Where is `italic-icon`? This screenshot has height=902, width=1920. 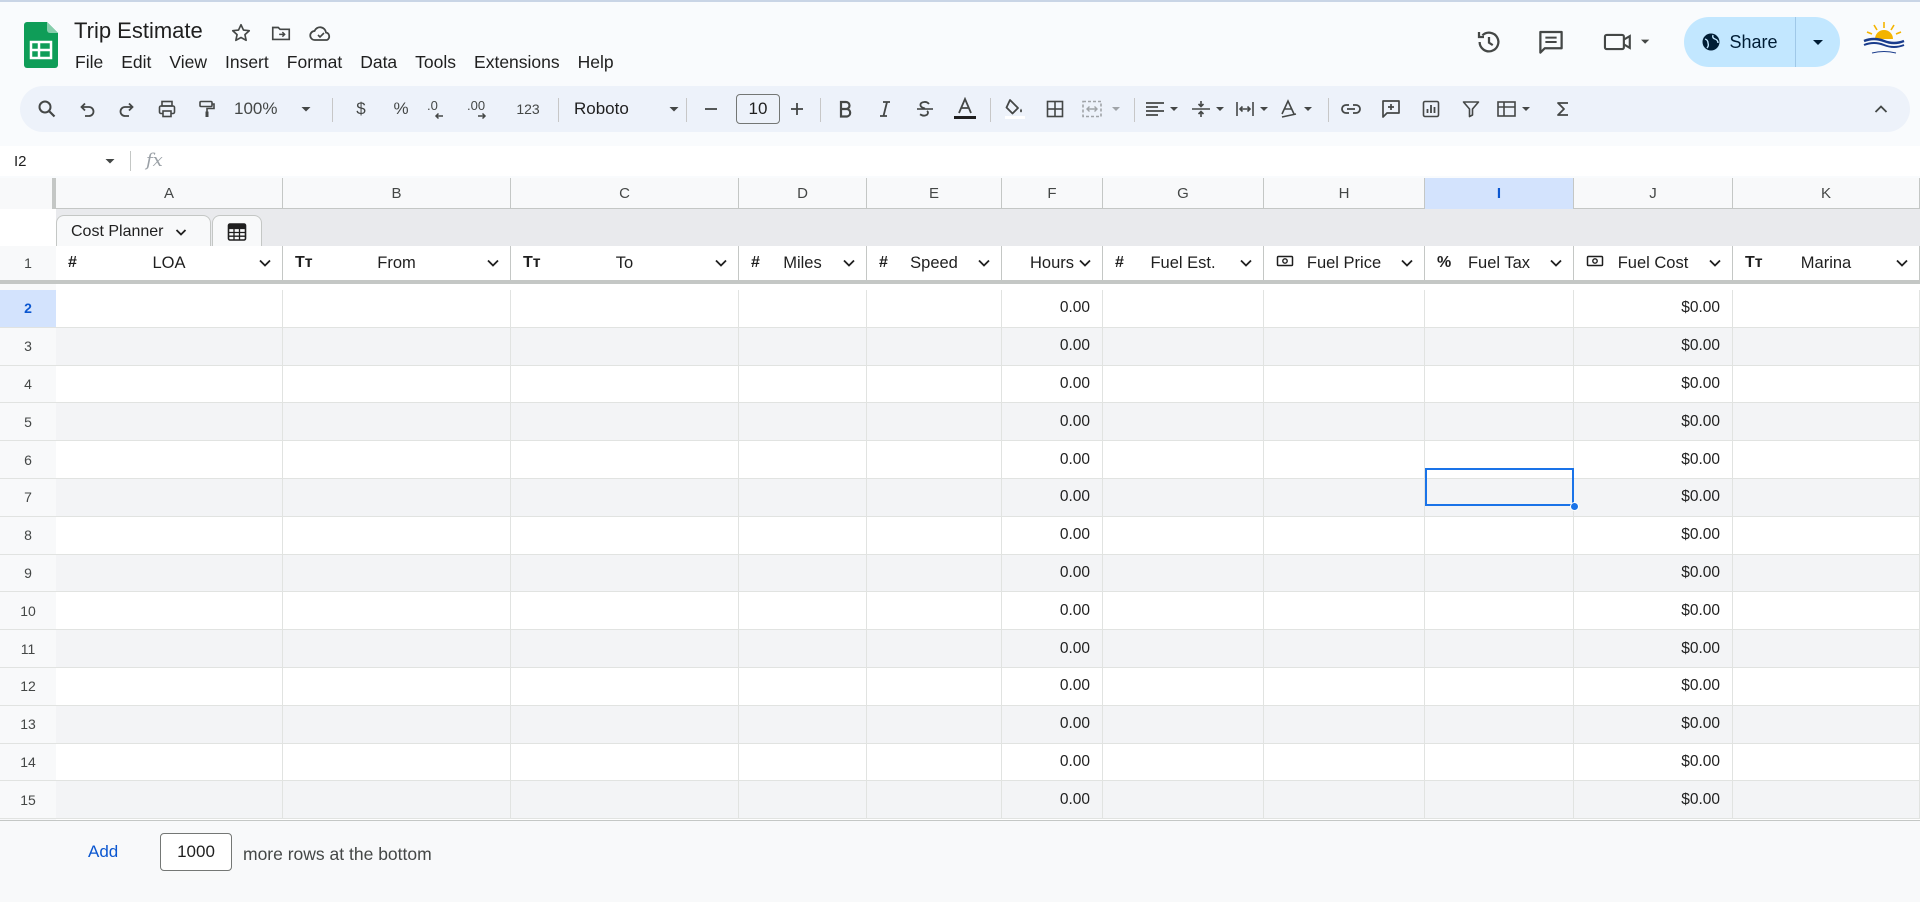
italic-icon is located at coordinates (885, 109).